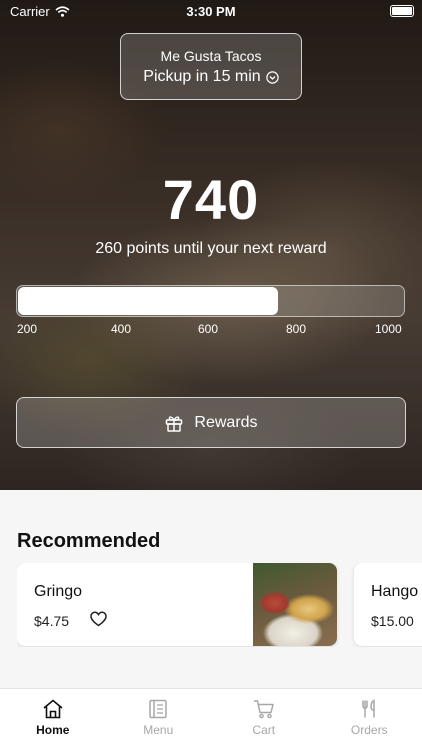  I want to click on recommended-heading: Recommended, so click(89, 541).